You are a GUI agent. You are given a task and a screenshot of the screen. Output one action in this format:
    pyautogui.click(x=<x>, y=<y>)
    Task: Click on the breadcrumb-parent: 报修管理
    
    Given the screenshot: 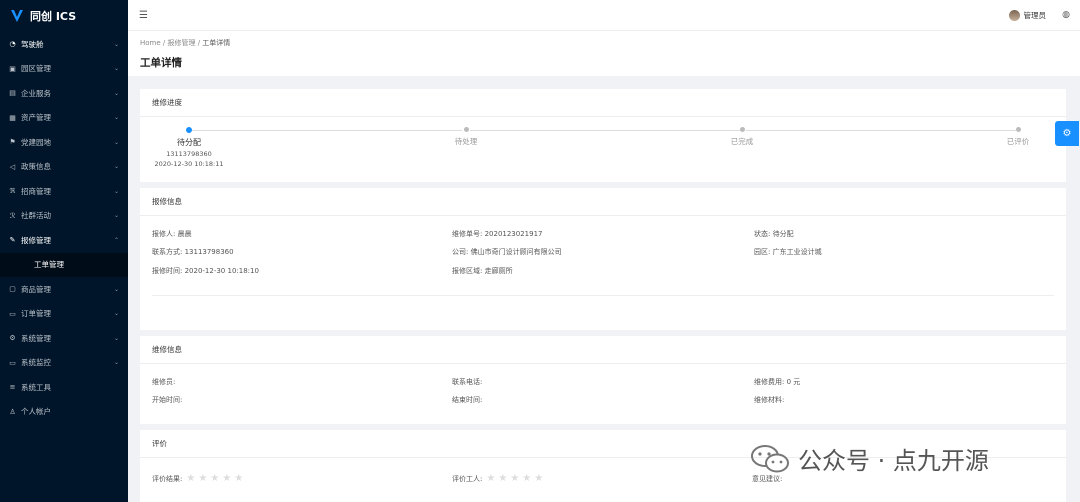 What is the action you would take?
    pyautogui.click(x=181, y=43)
    